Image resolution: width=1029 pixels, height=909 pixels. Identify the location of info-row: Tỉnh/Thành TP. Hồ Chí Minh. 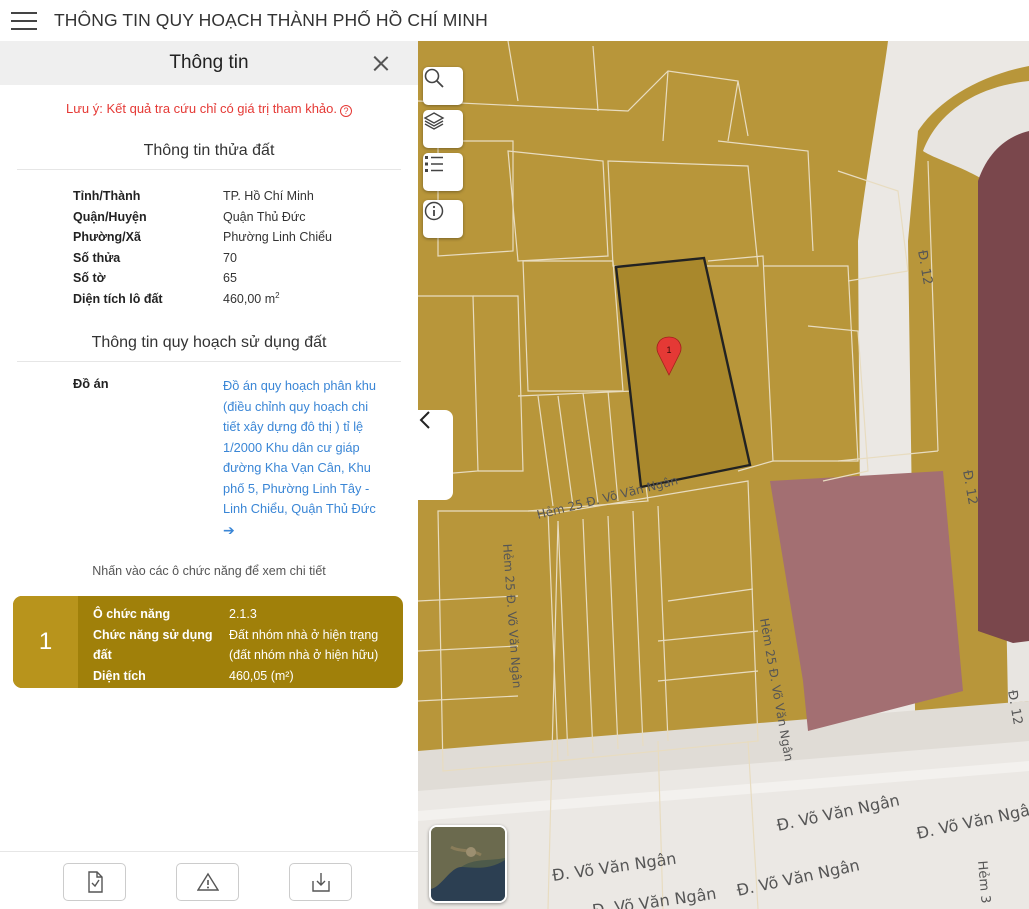
(245, 196).